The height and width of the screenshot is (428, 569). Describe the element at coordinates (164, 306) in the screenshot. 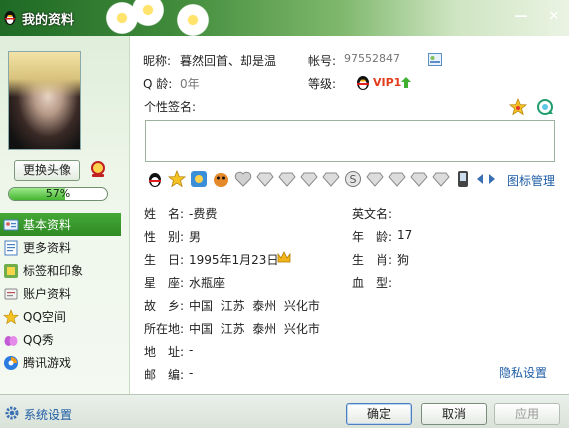

I see `hometown-label: 故 乡:` at that location.